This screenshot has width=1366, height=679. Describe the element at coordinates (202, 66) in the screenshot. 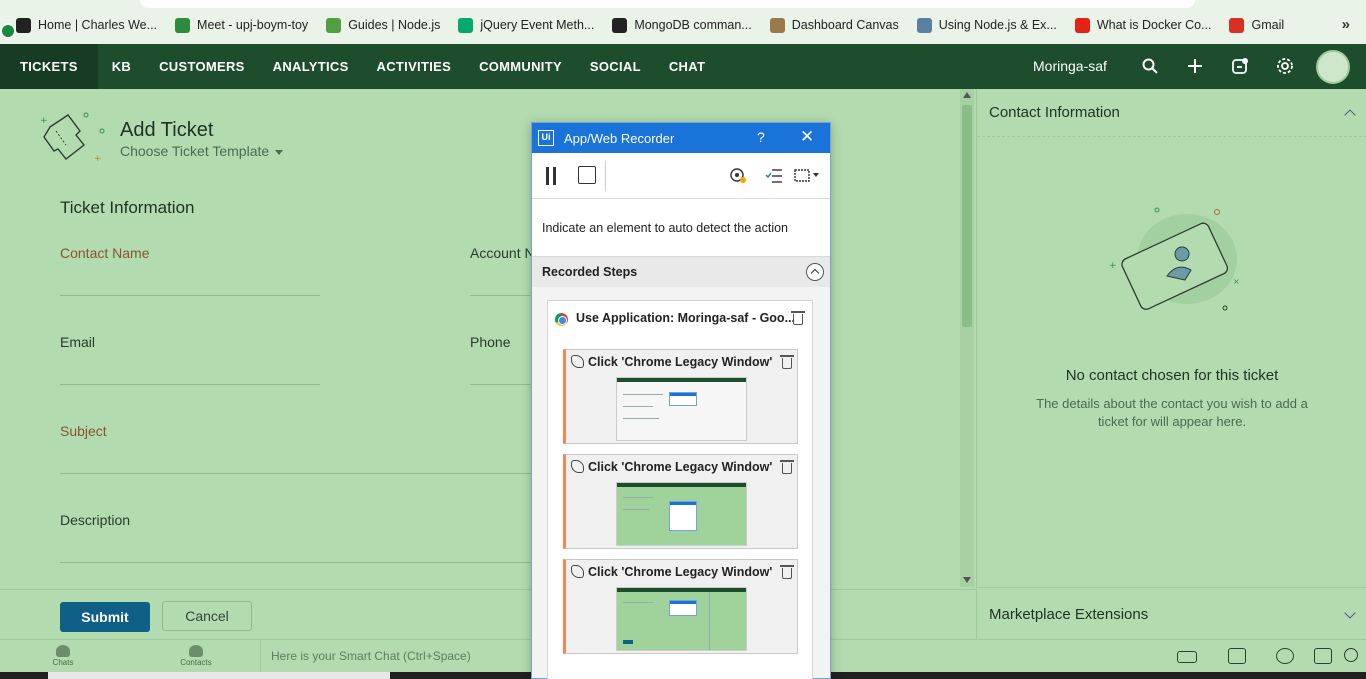

I see `tab-customers: CUSTOMERS` at that location.